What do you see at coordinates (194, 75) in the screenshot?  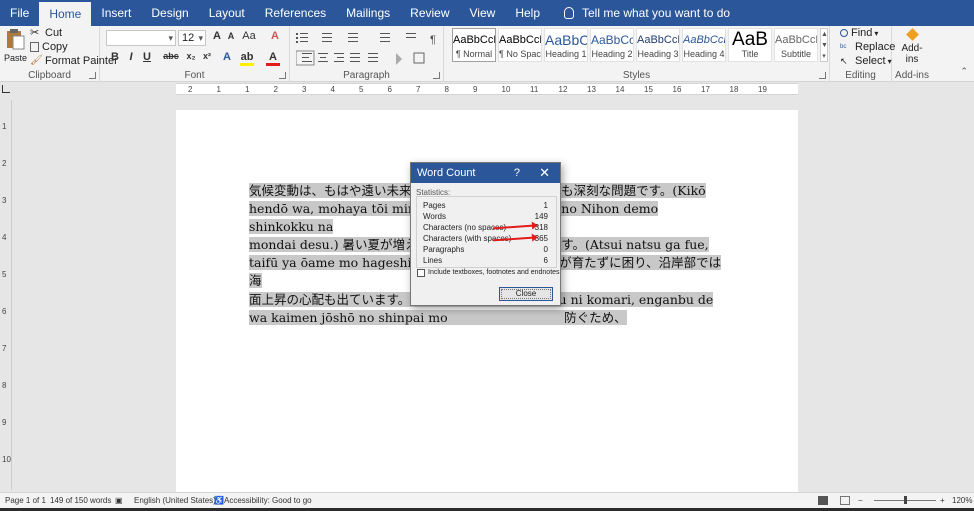 I see `font-group-label: Font` at bounding box center [194, 75].